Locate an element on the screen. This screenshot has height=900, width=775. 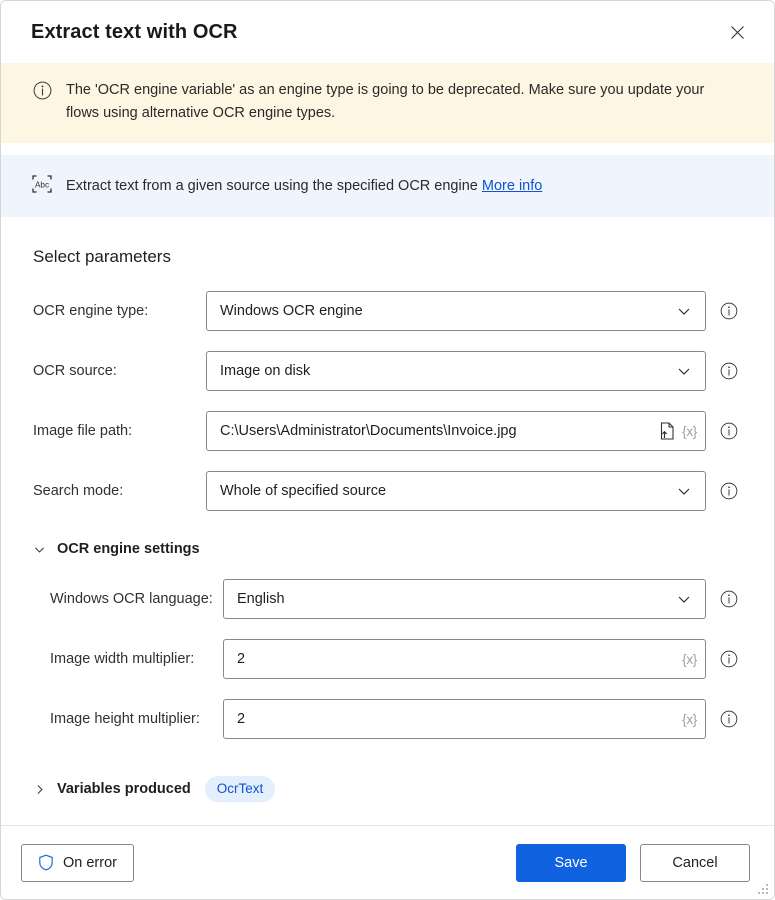
resize-grip is located at coordinates (762, 888).